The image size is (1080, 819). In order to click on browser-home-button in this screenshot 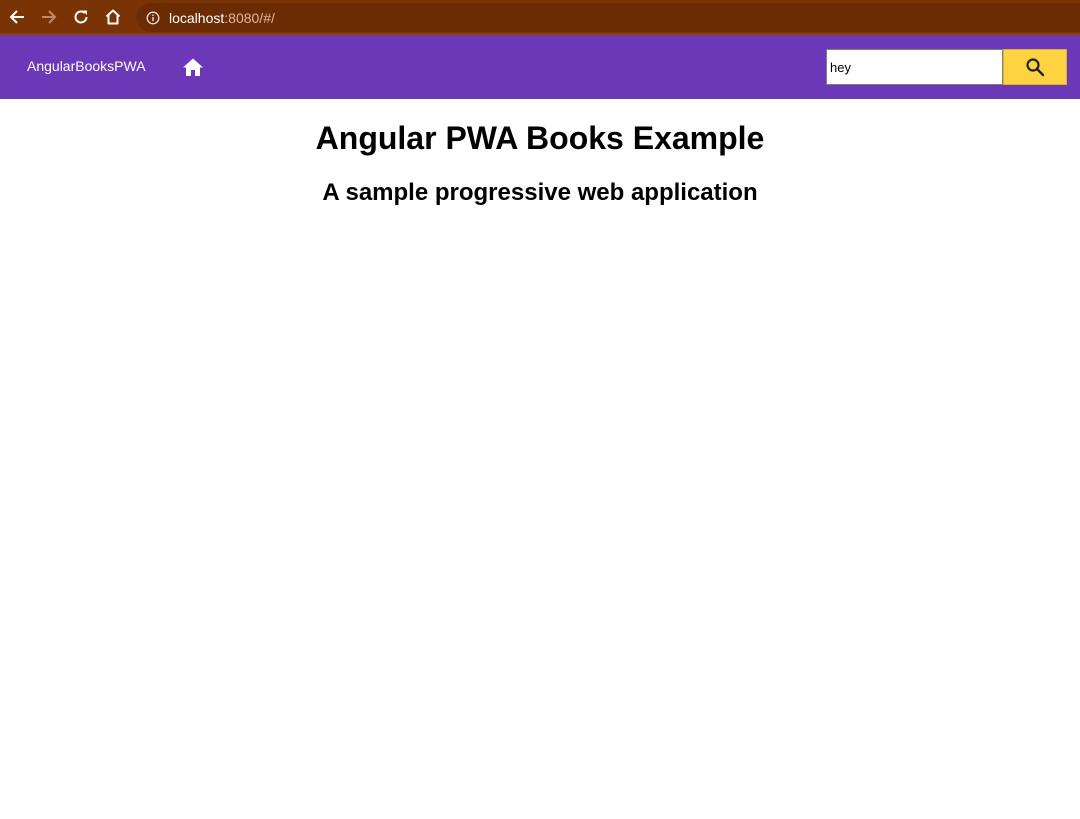, I will do `click(113, 17)`.